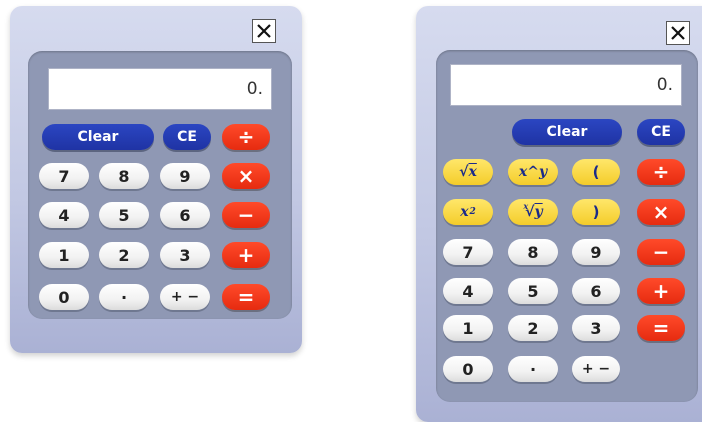  I want to click on basic-key-7: 7, so click(64, 176).